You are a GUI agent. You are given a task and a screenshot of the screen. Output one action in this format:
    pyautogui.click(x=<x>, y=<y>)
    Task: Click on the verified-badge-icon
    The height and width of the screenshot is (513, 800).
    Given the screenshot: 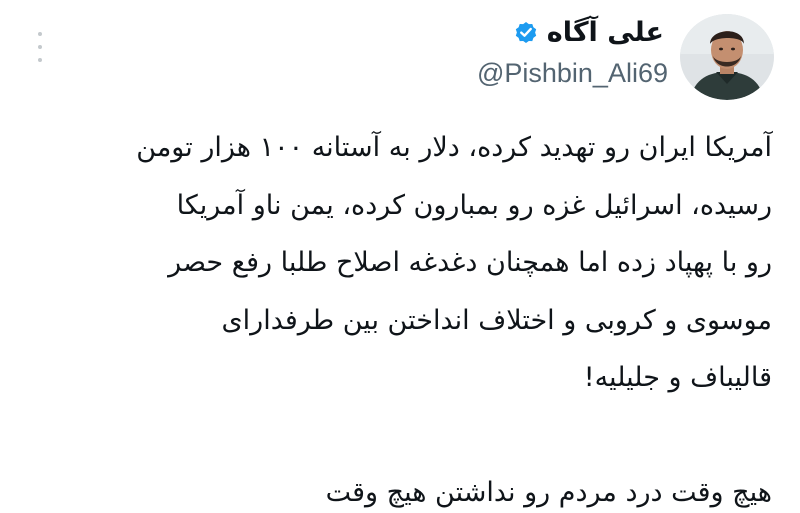 What is the action you would take?
    pyautogui.click(x=525, y=33)
    